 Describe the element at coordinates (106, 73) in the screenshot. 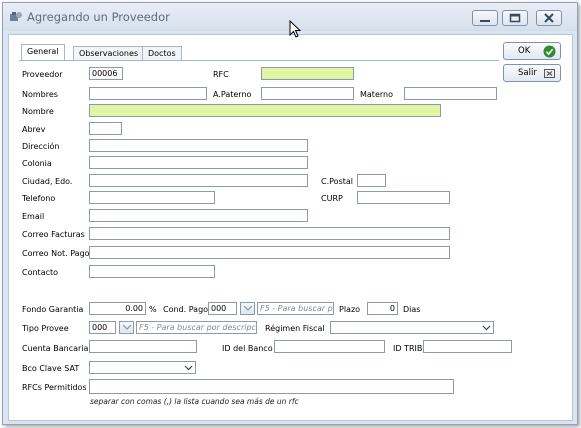

I see `proveedor-field: 00006` at that location.